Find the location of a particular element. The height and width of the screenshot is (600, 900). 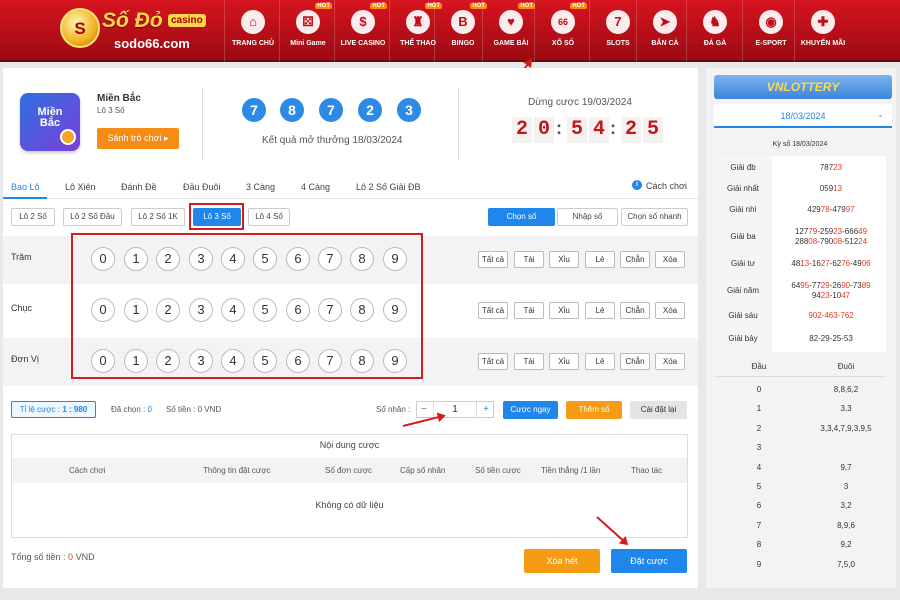

reset-button: Cài đặt lại is located at coordinates (658, 410).